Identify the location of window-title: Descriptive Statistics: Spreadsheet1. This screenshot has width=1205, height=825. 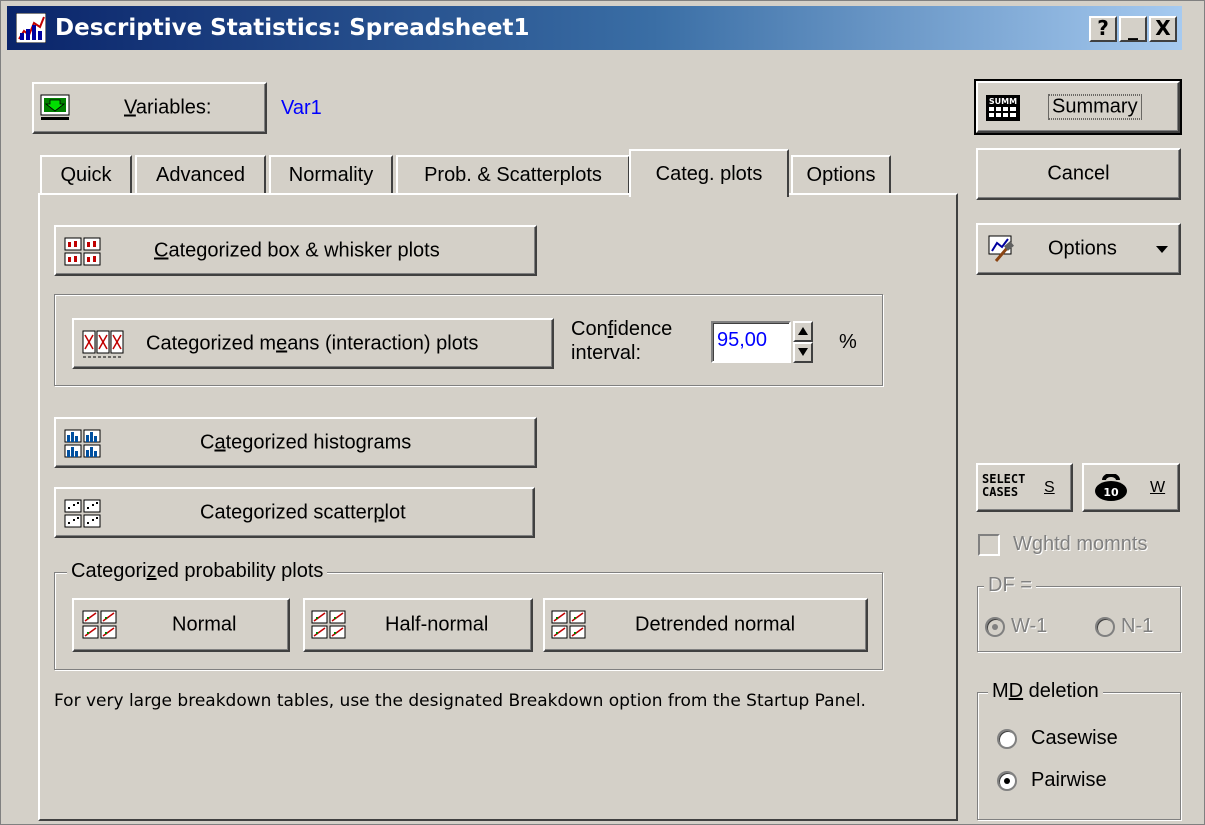
(292, 28).